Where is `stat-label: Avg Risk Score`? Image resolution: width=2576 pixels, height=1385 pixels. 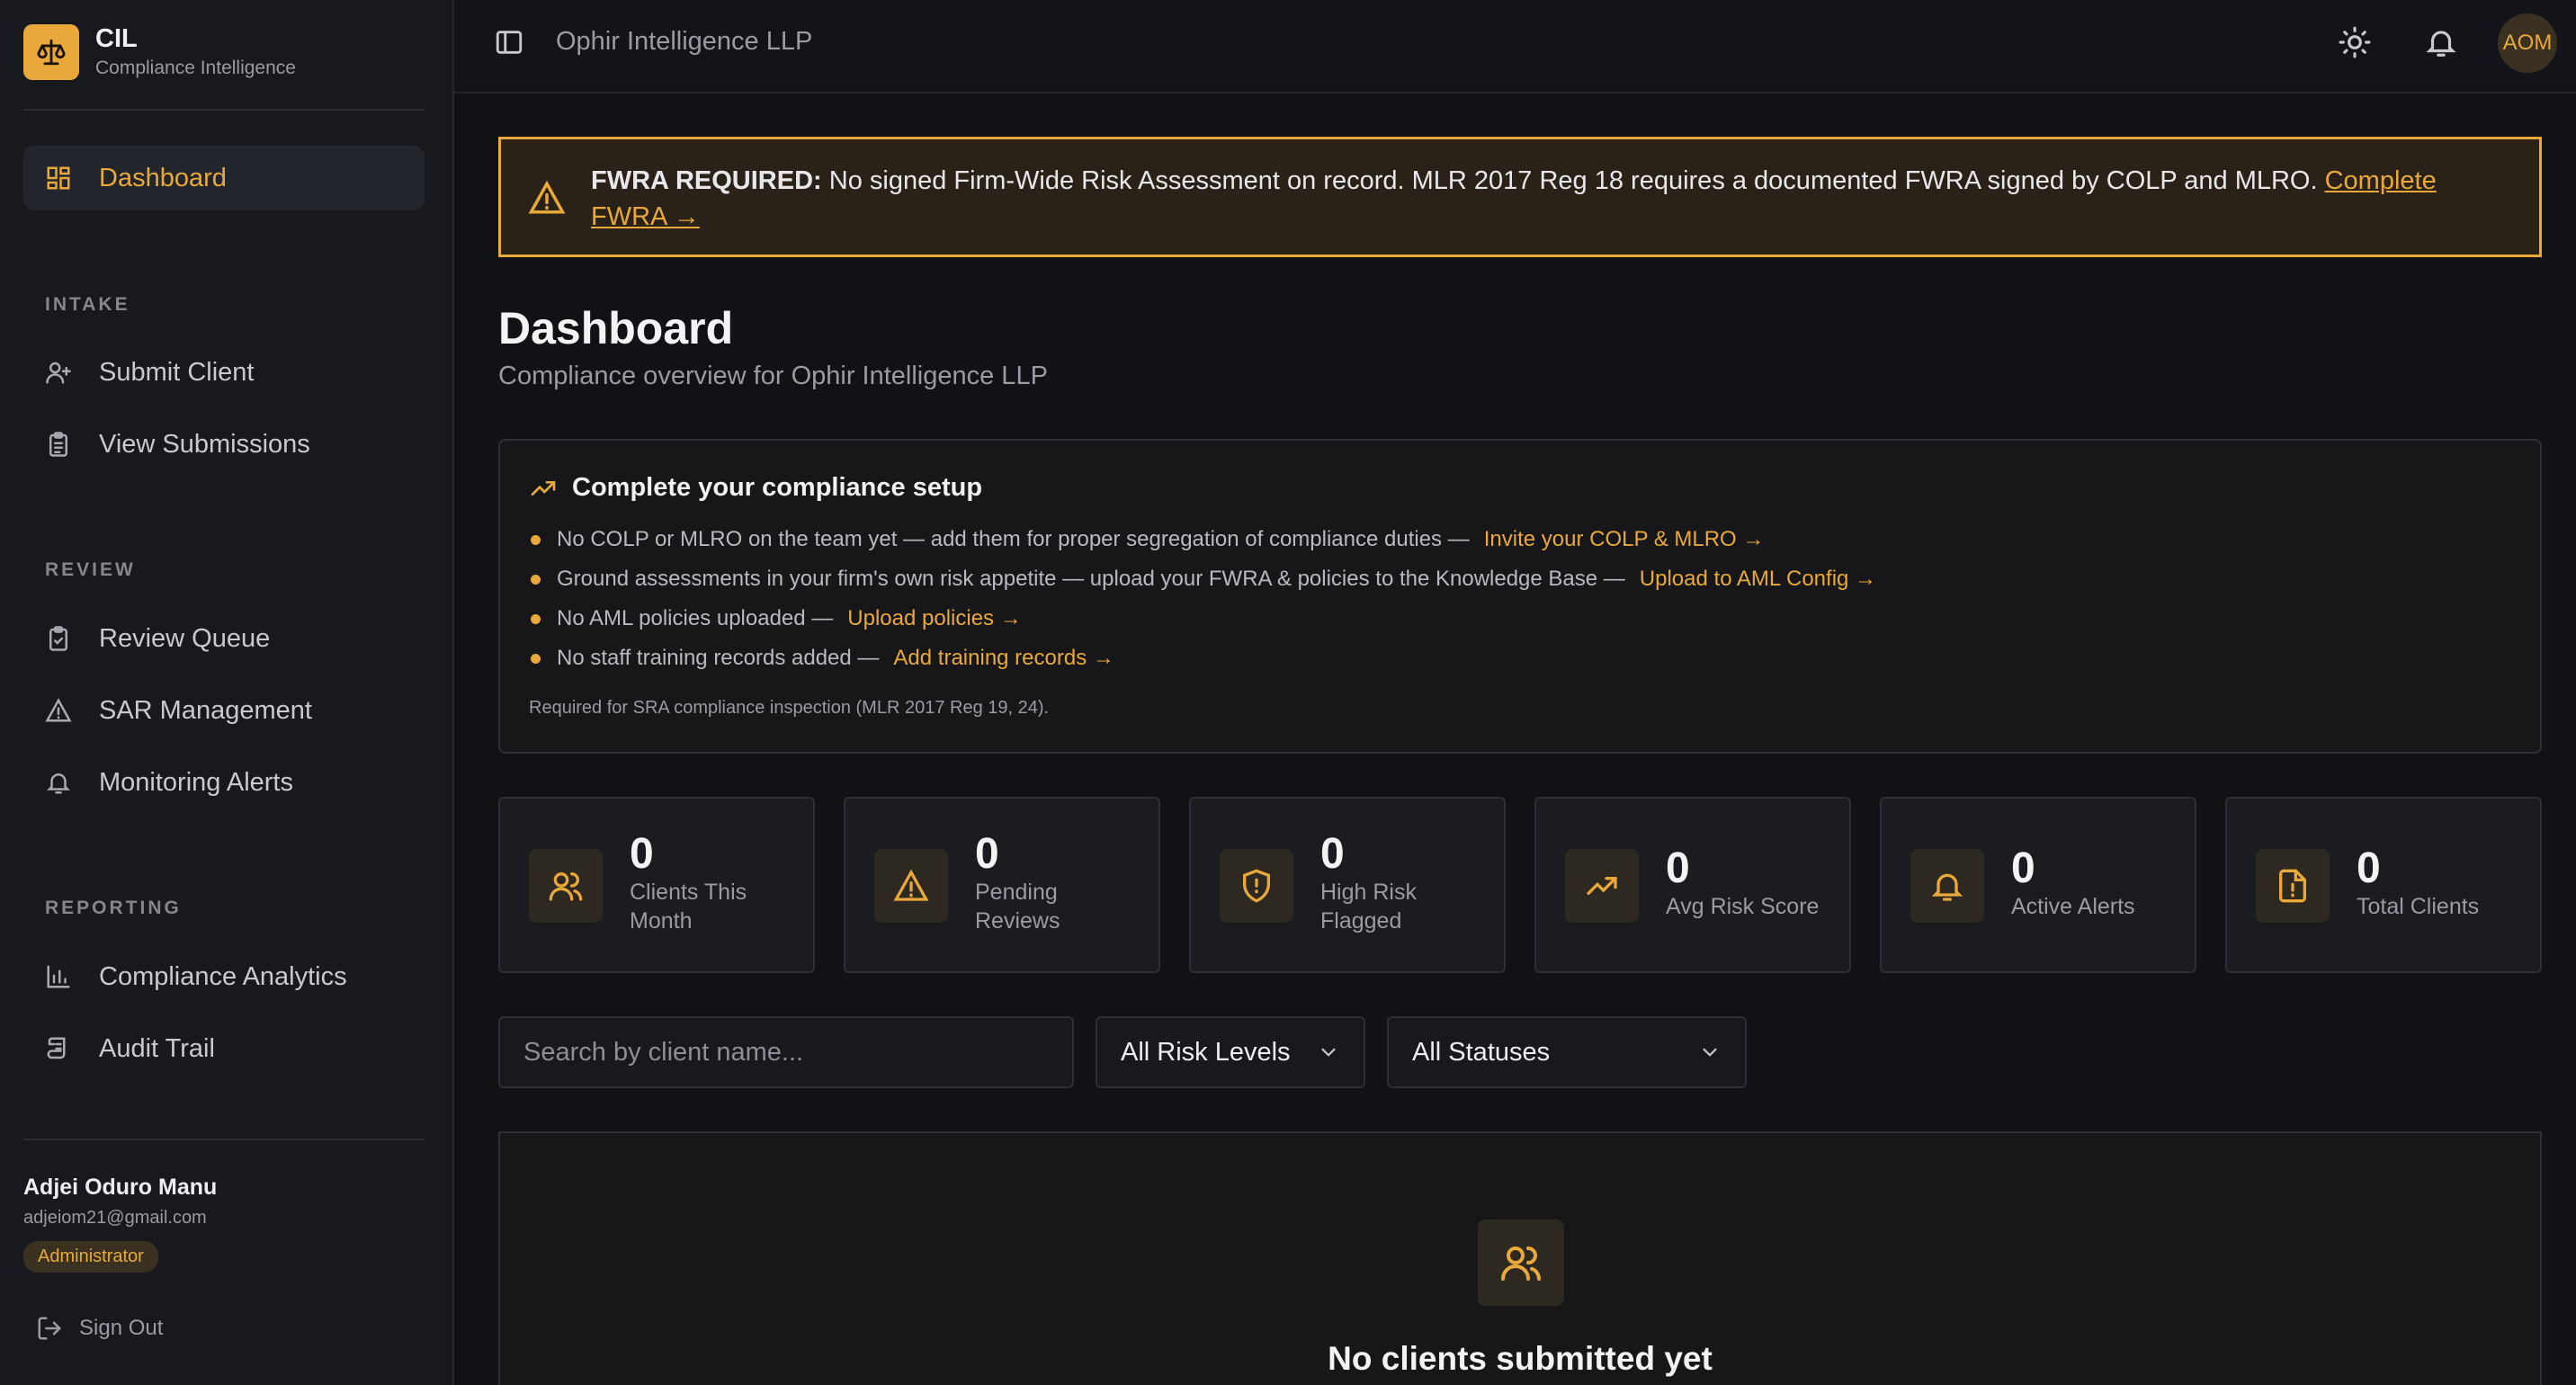
stat-label: Avg Risk Score is located at coordinates (1743, 907).